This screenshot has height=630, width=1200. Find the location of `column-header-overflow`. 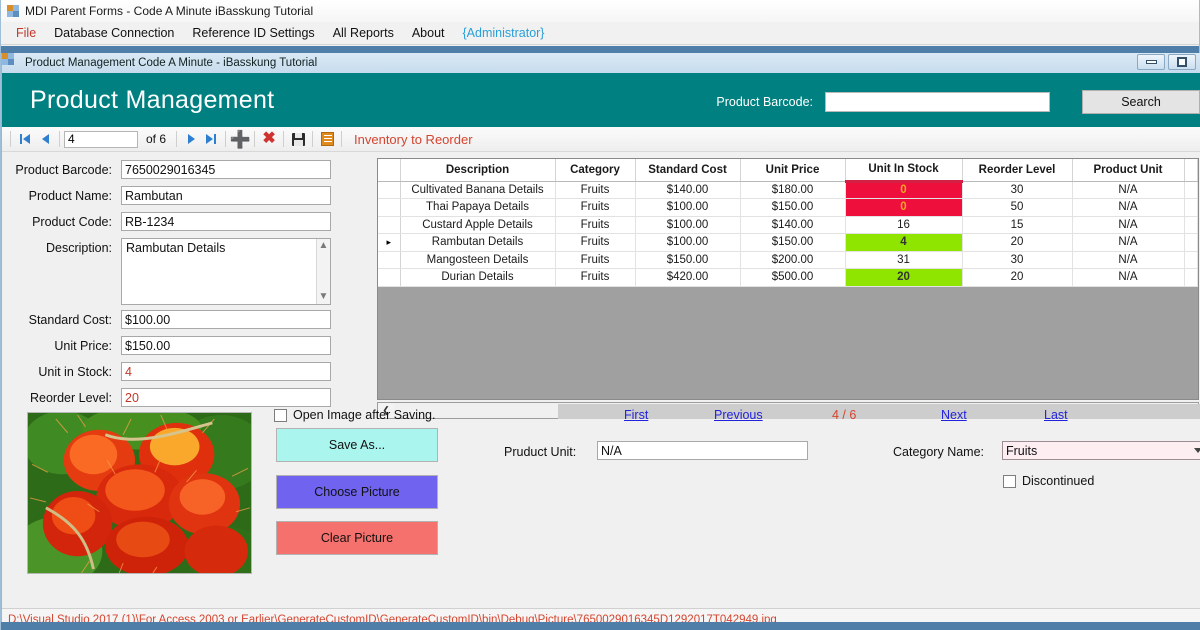

column-header-overflow is located at coordinates (1191, 170).